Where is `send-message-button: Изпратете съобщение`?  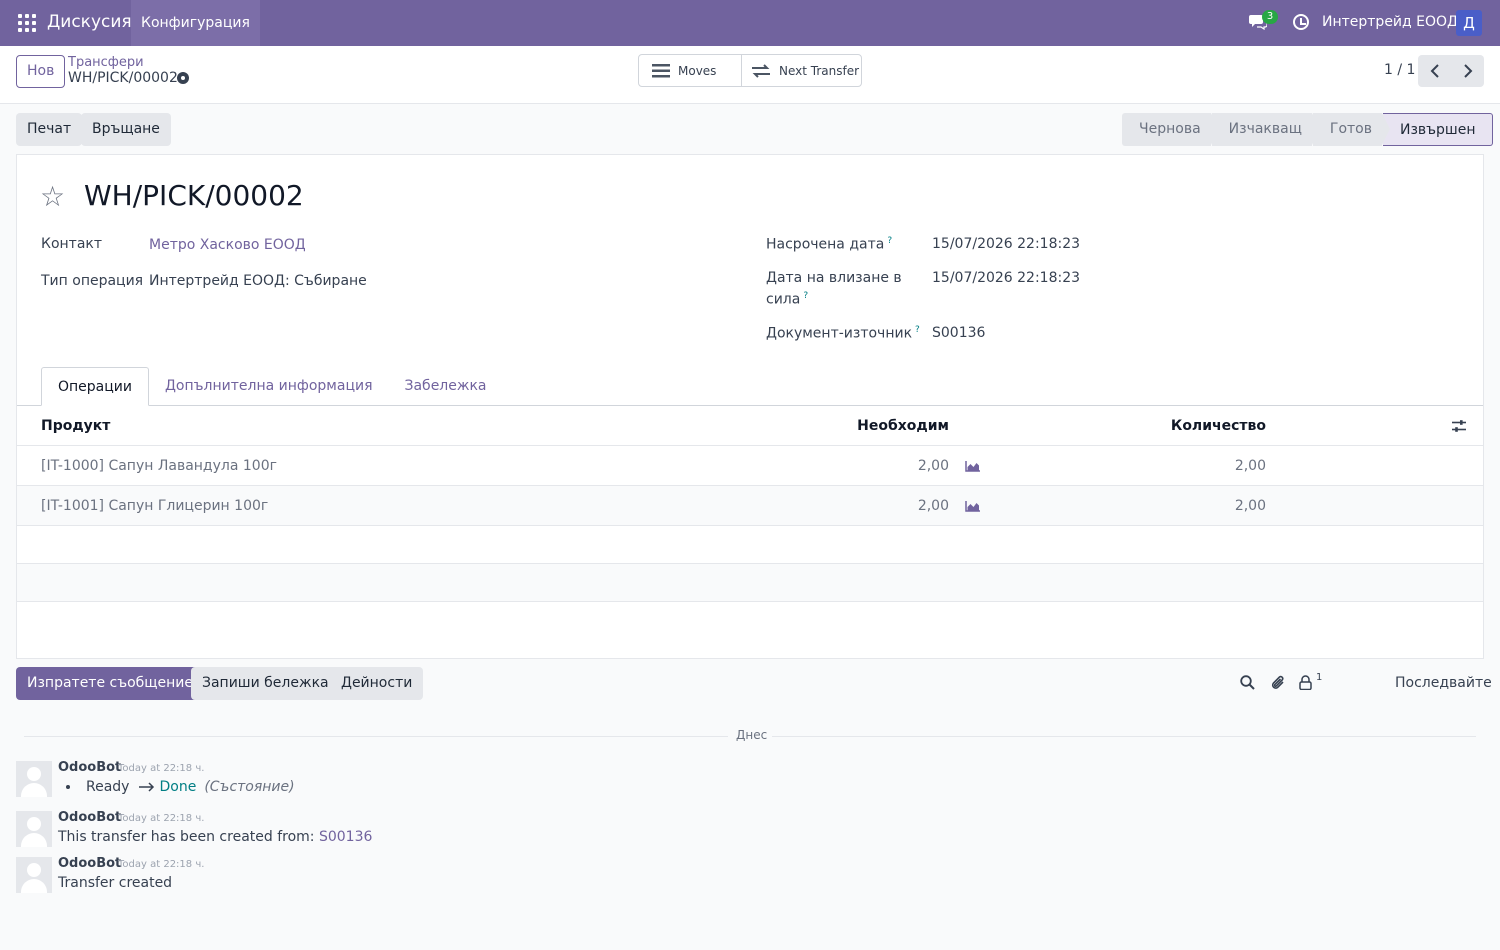 send-message-button: Изпратете съобщение is located at coordinates (110, 683).